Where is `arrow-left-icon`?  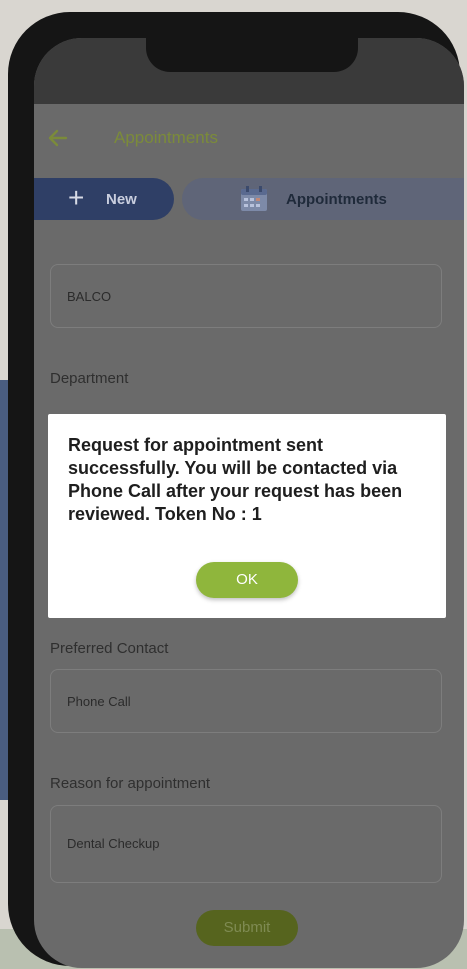 arrow-left-icon is located at coordinates (58, 138).